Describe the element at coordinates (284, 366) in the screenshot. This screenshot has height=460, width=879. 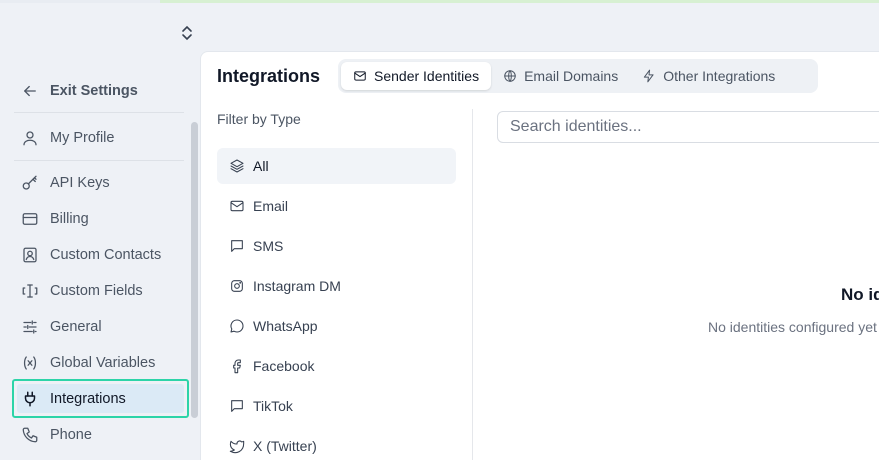
I see `filter-label: Facebook` at that location.